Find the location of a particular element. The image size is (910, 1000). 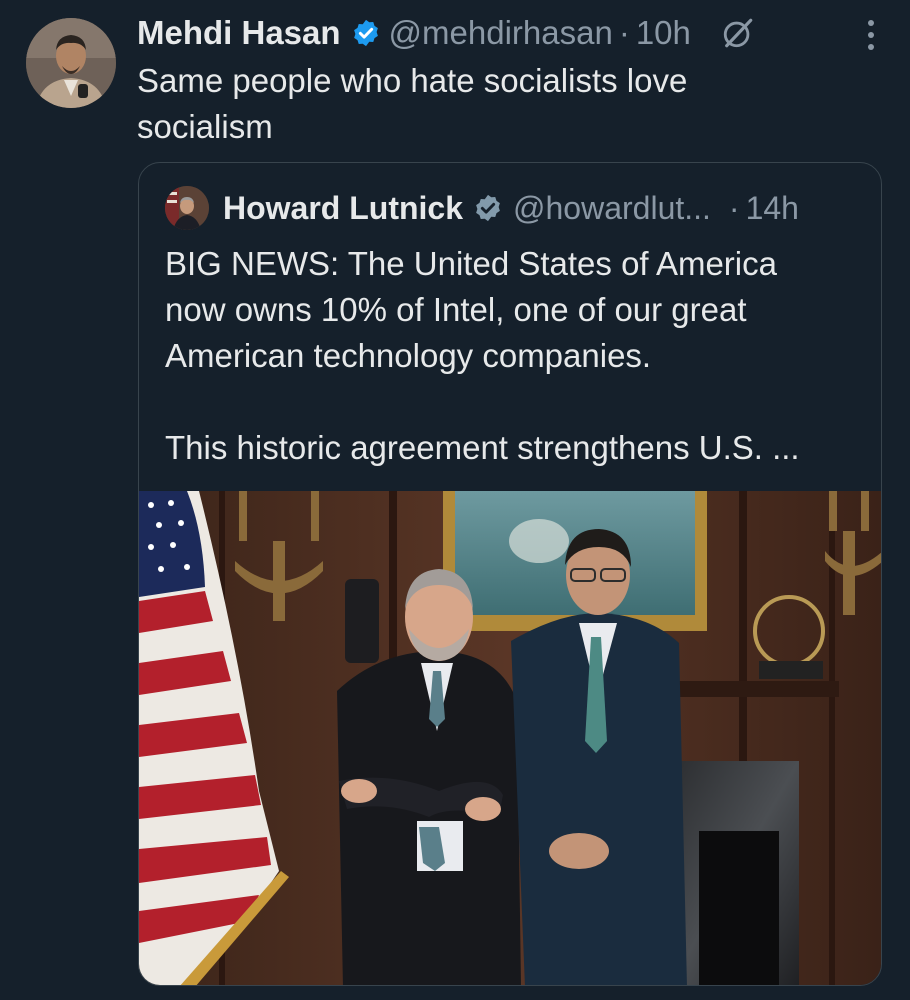

quoted-avatar is located at coordinates (187, 208).